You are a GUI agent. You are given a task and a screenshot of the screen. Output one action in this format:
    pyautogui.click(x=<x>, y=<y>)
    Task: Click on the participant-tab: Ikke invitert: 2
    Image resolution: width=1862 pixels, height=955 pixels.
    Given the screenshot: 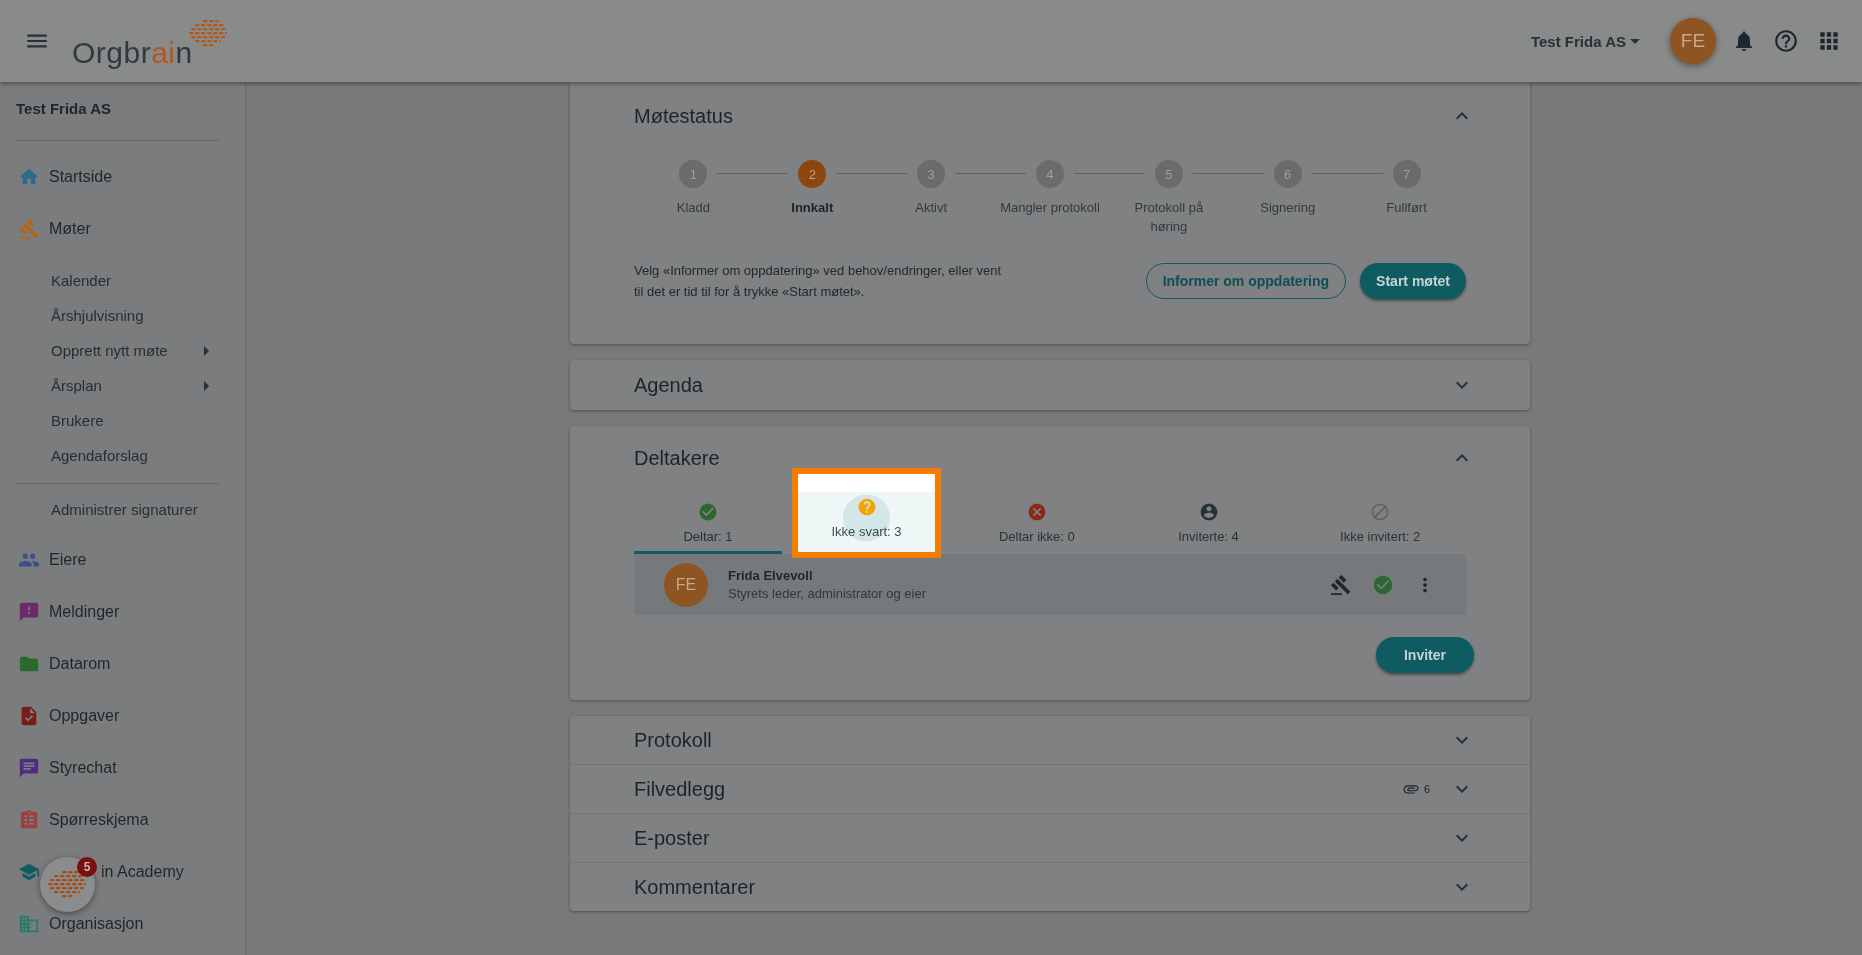 What is the action you would take?
    pyautogui.click(x=1380, y=524)
    